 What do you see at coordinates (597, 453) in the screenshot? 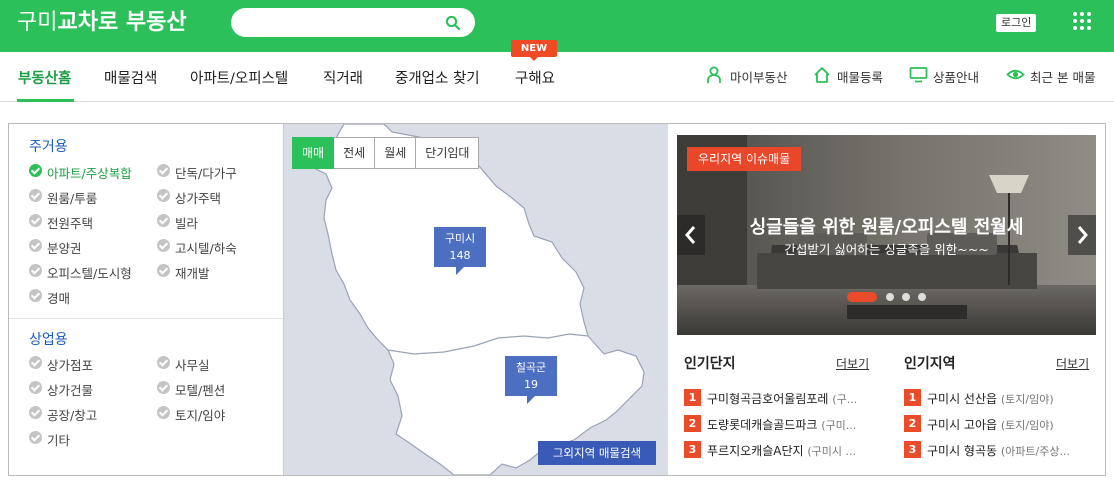
I see `other-region-search-button: 그외지역 매물검색` at bounding box center [597, 453].